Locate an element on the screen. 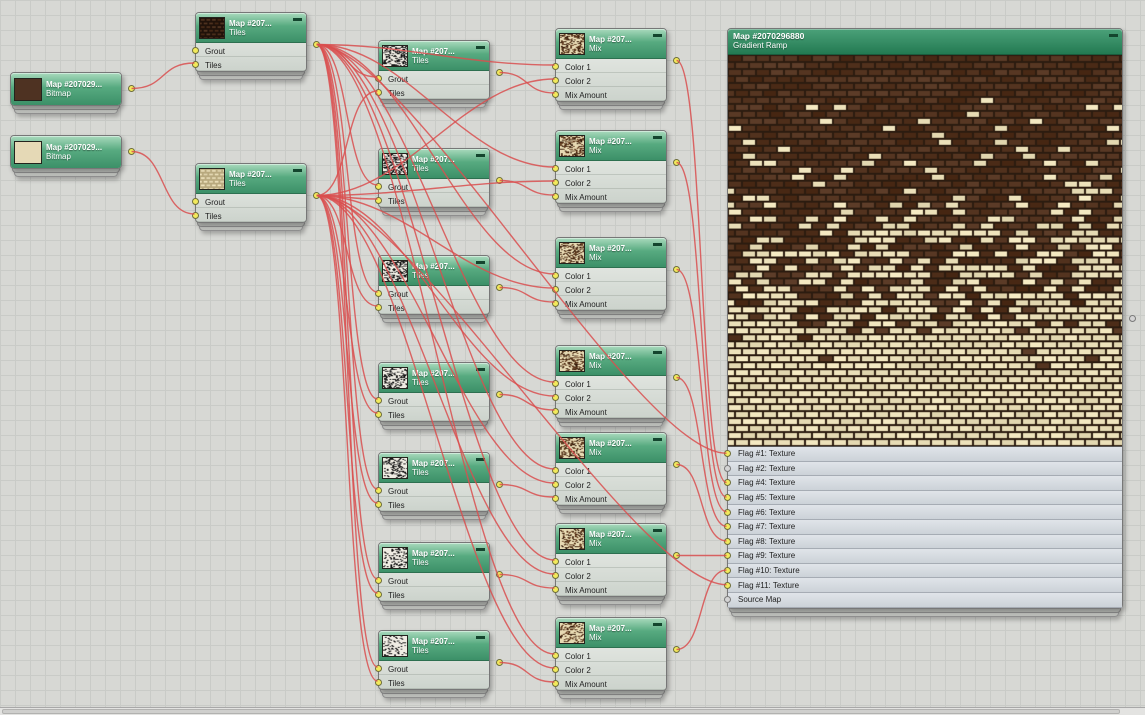 This screenshot has width=1145, height=715. flag-row: Flag #1: Texture is located at coordinates (922, 454).